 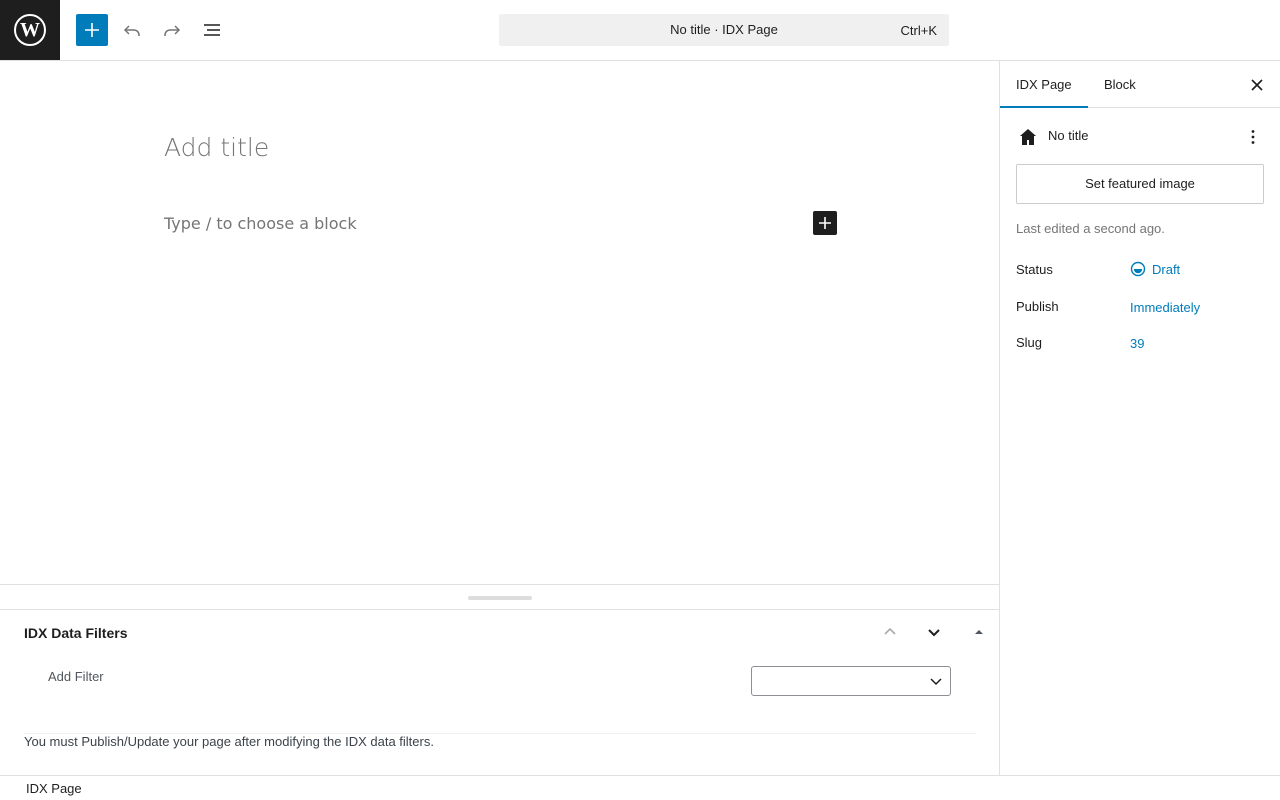 What do you see at coordinates (640, 787) in the screenshot?
I see `editor-footer: IDX Page` at bounding box center [640, 787].